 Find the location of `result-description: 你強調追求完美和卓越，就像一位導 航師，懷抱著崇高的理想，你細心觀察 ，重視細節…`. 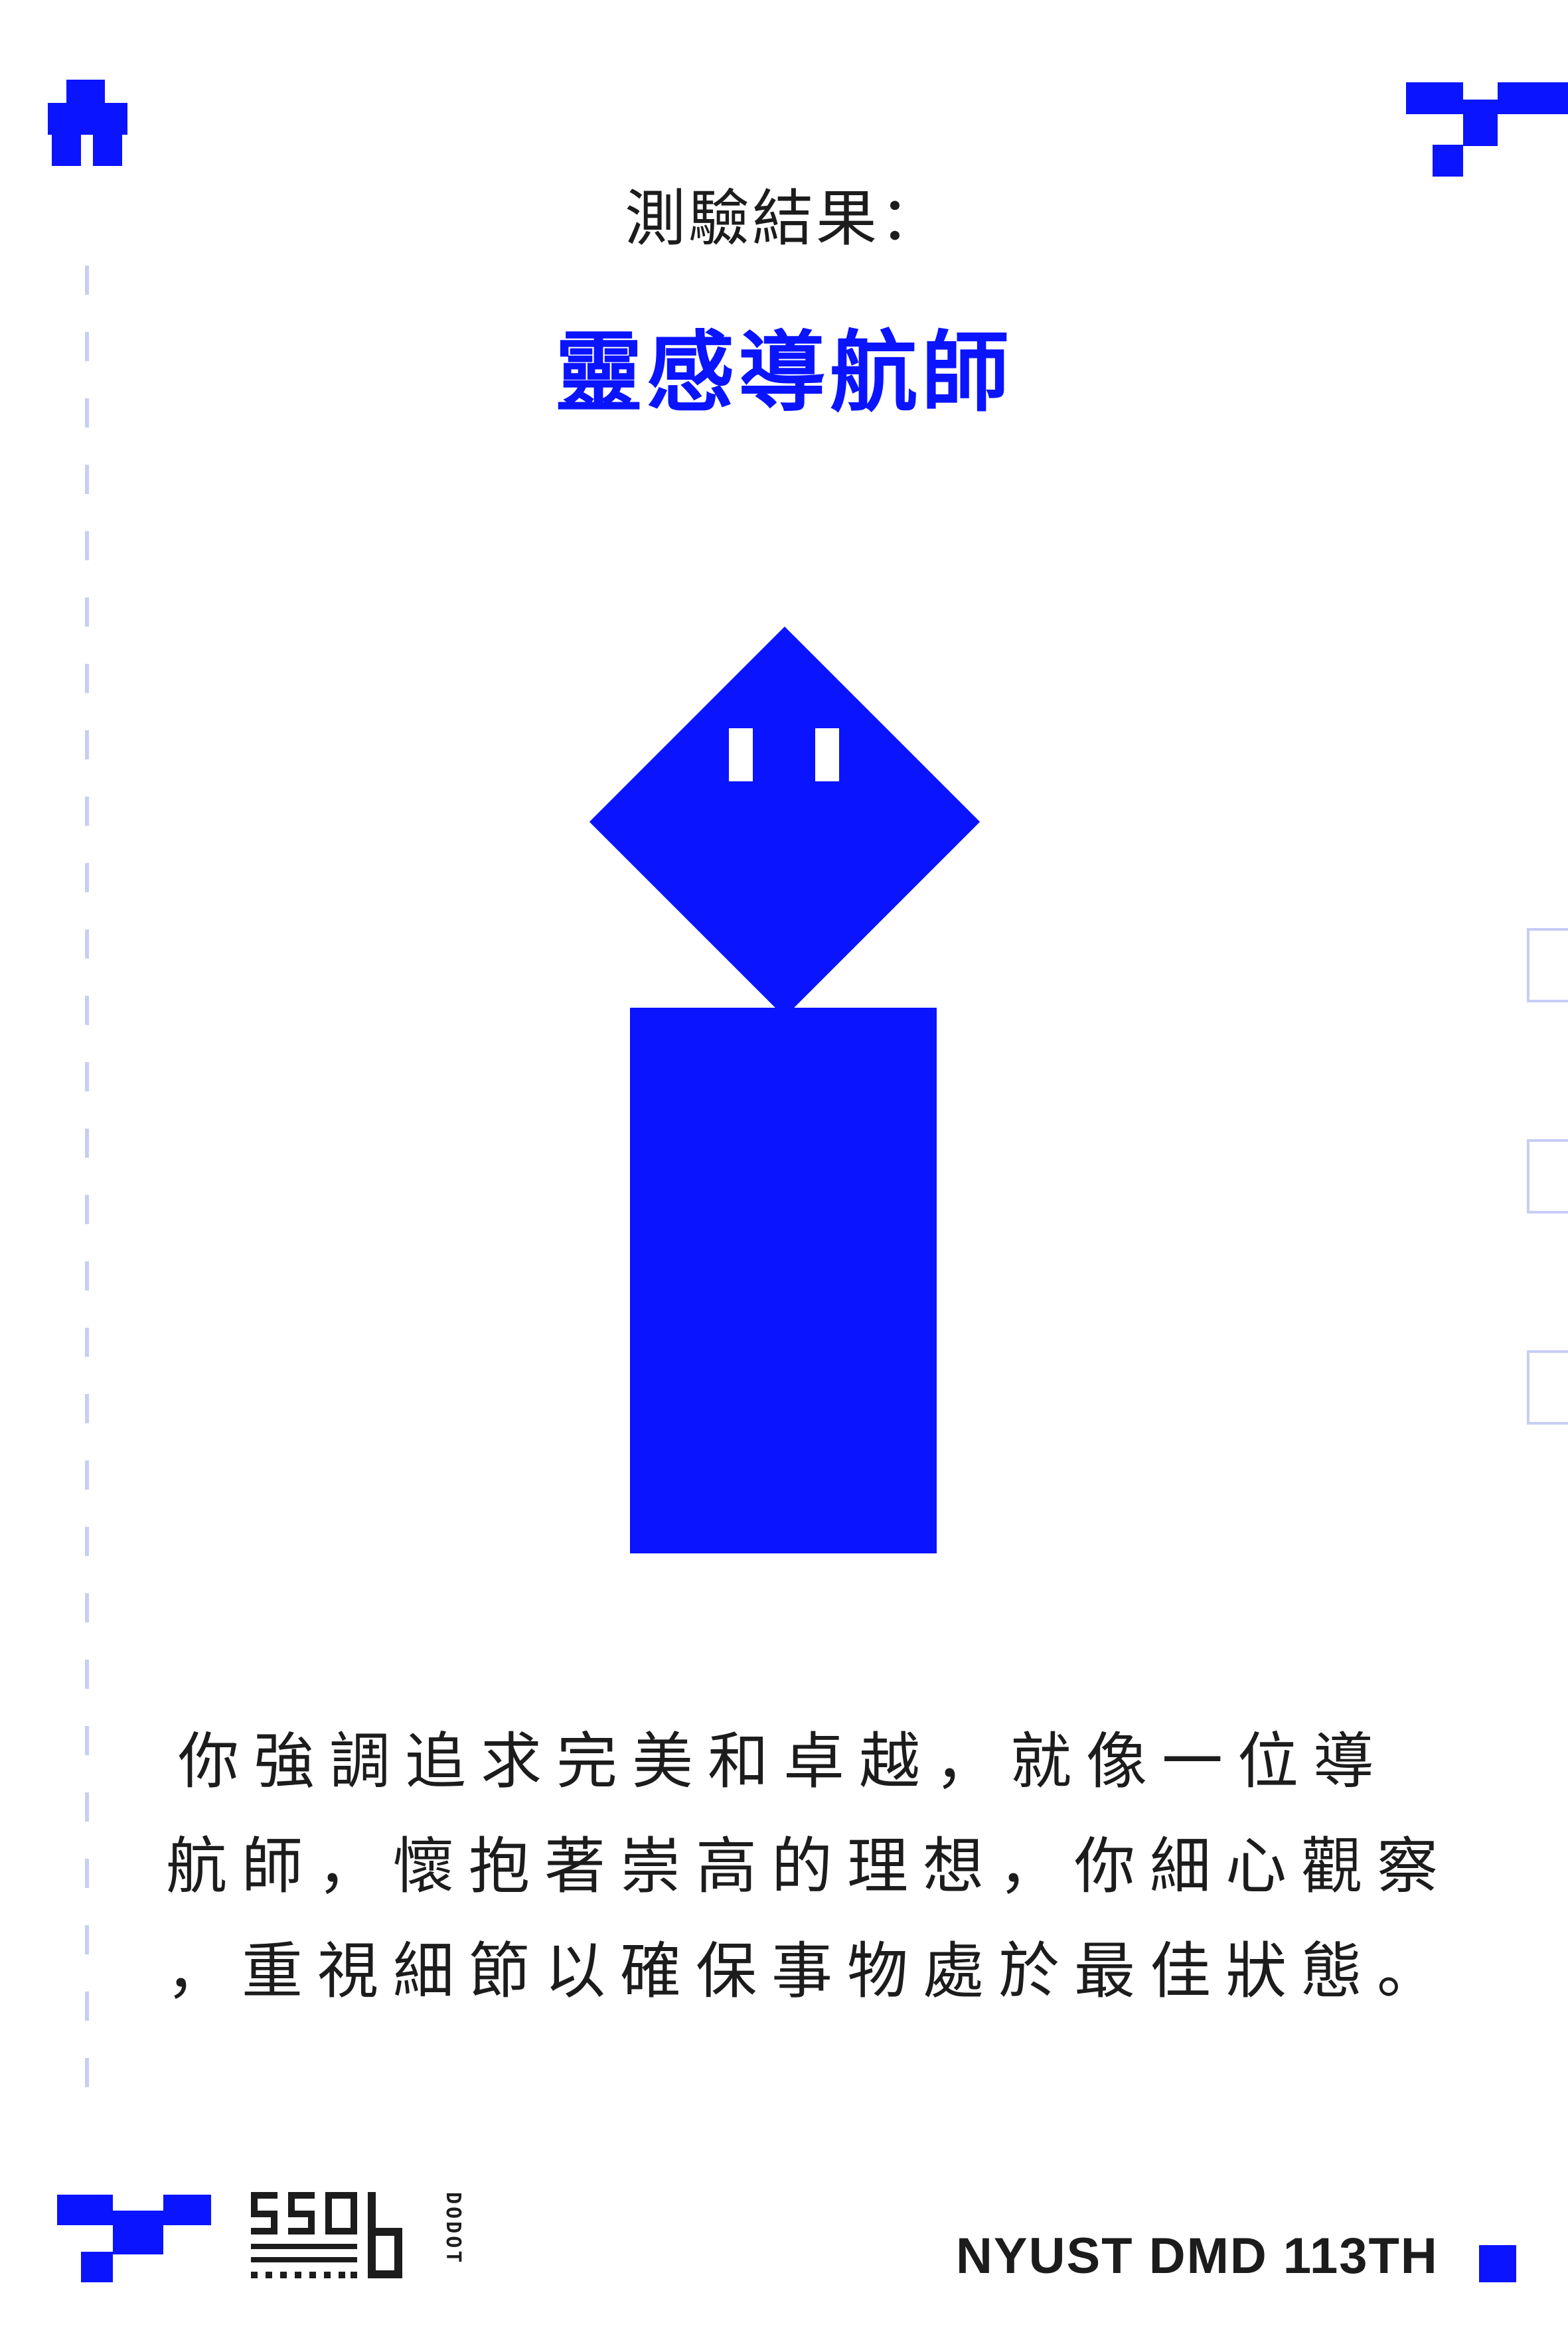

result-description: 你強調追求完美和卓越，就像一位導 航師，懷抱著崇高的理想，你細心觀察 ，重視細節… is located at coordinates (810, 1866).